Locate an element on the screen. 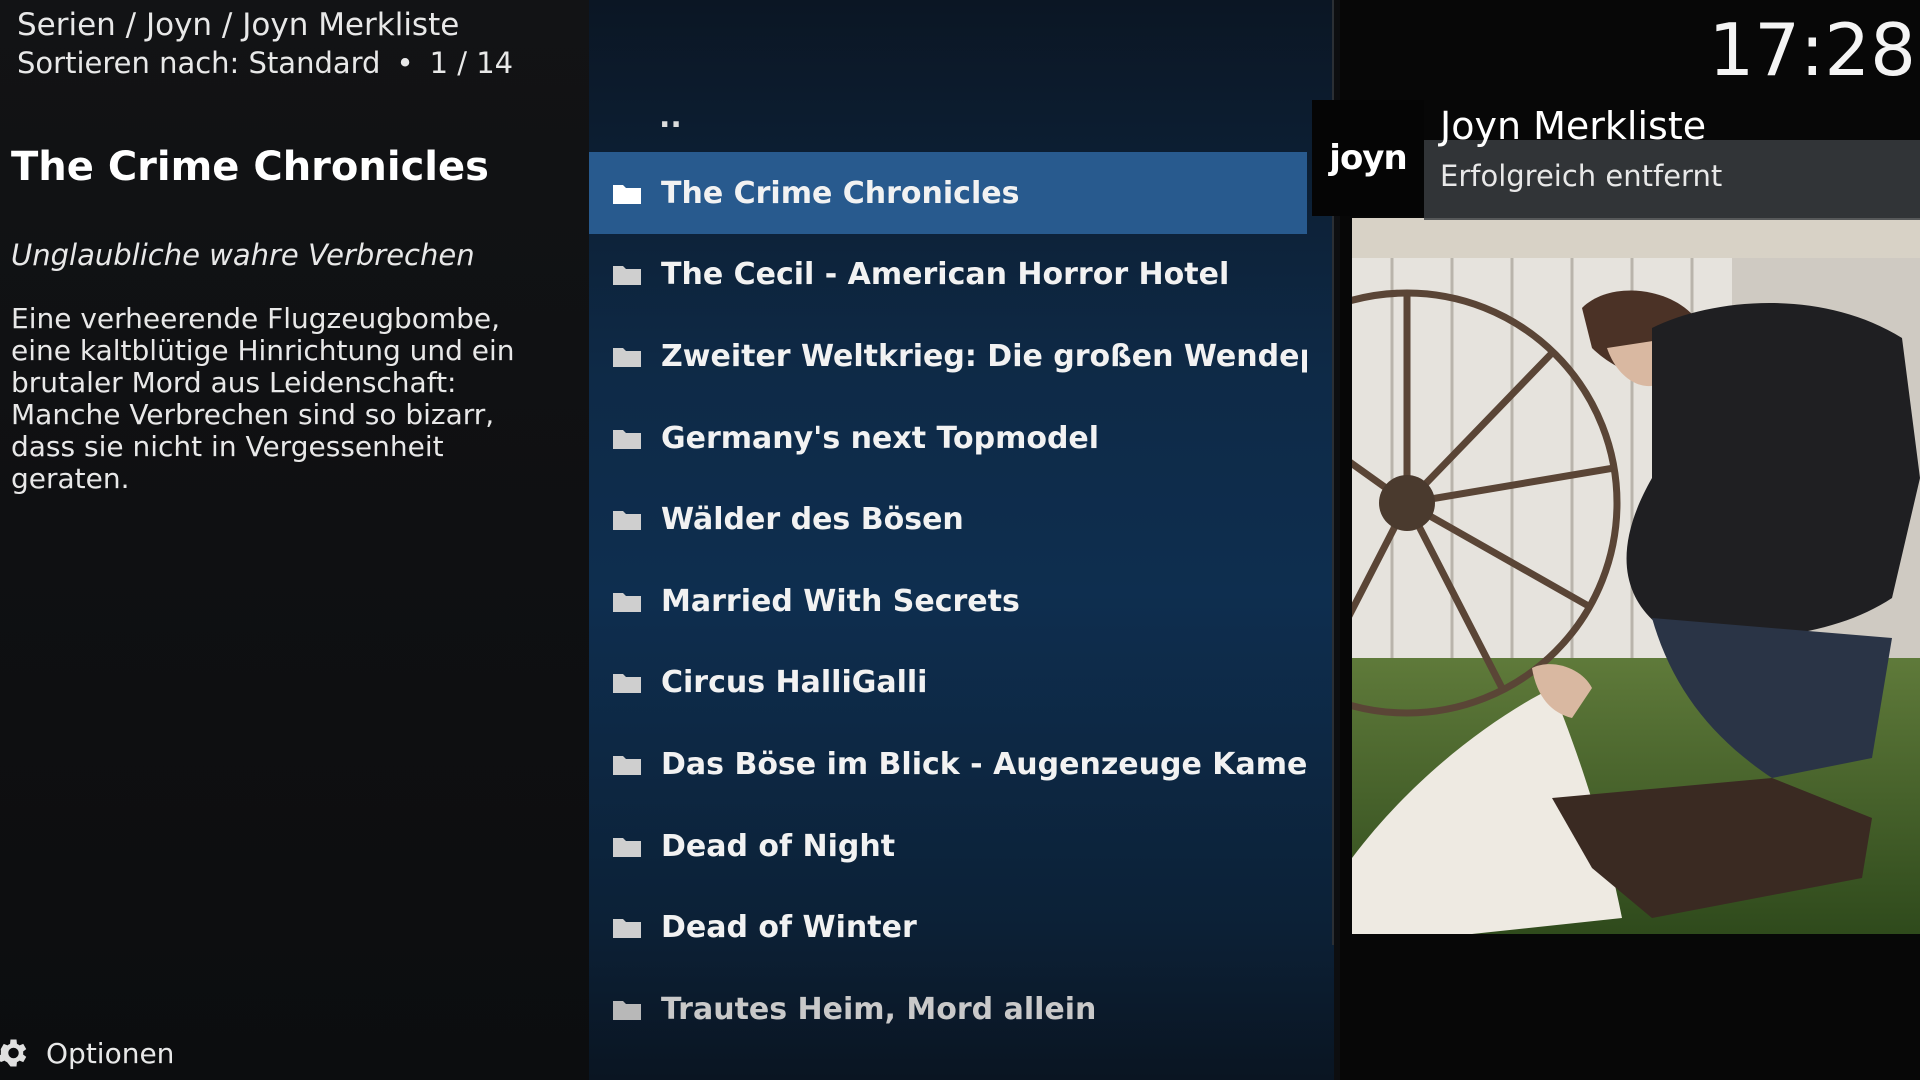 The width and height of the screenshot is (1920, 1080). show-tagline: Unglaubliche wahre Verbrechen is located at coordinates (243, 255).